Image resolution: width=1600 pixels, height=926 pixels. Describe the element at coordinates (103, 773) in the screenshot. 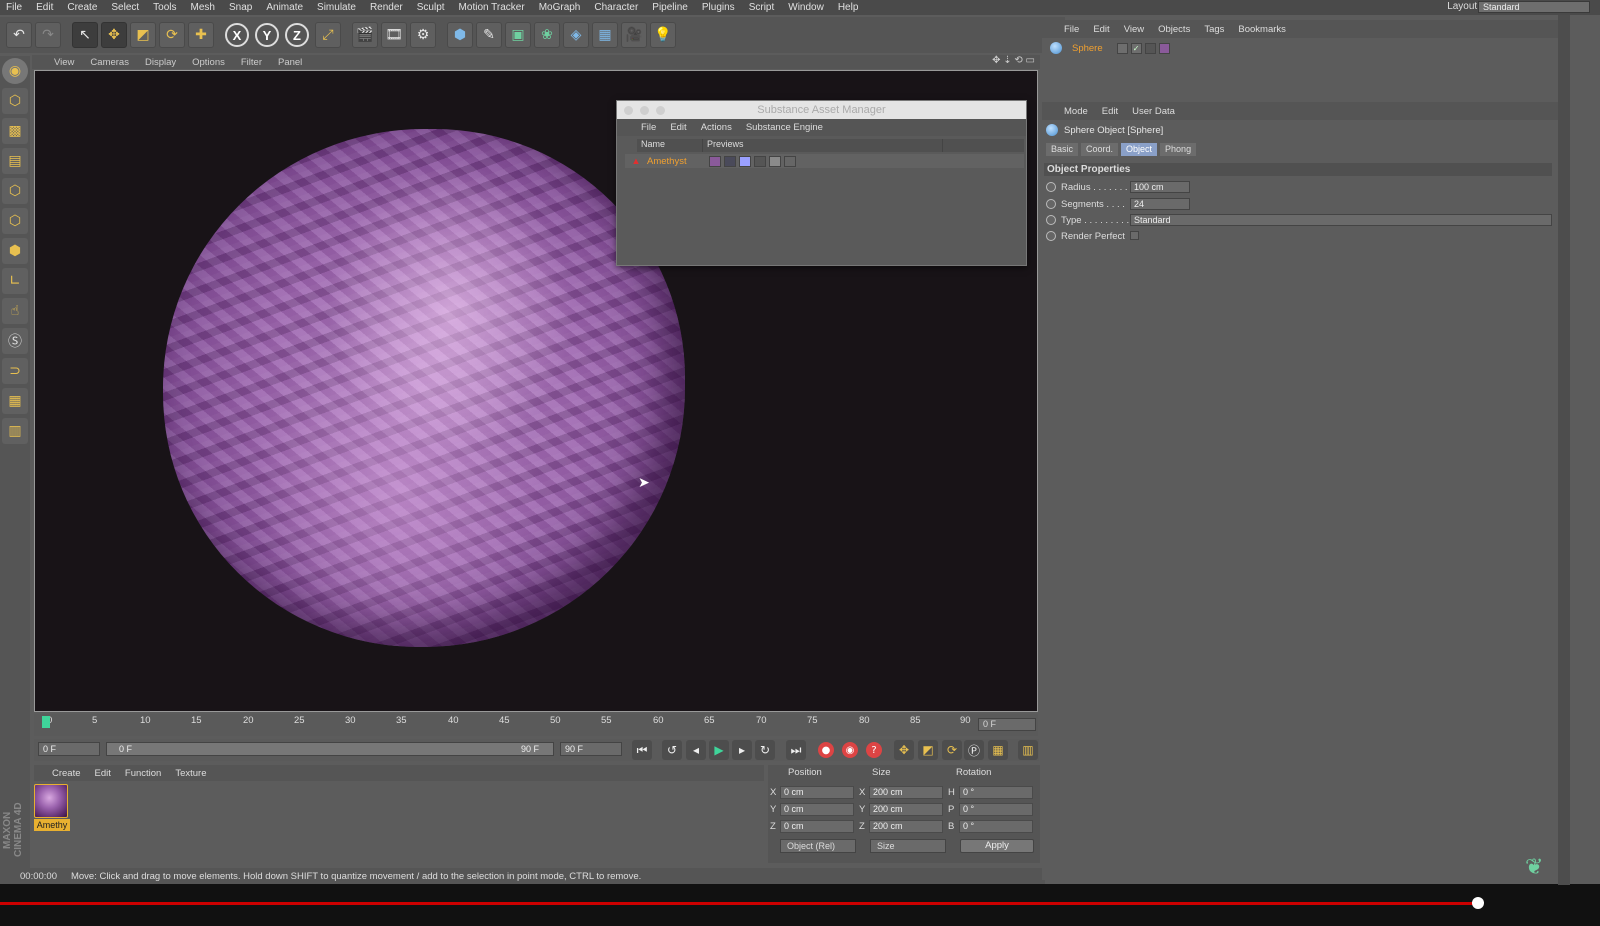

I see `material-menu-edit: Edit` at that location.